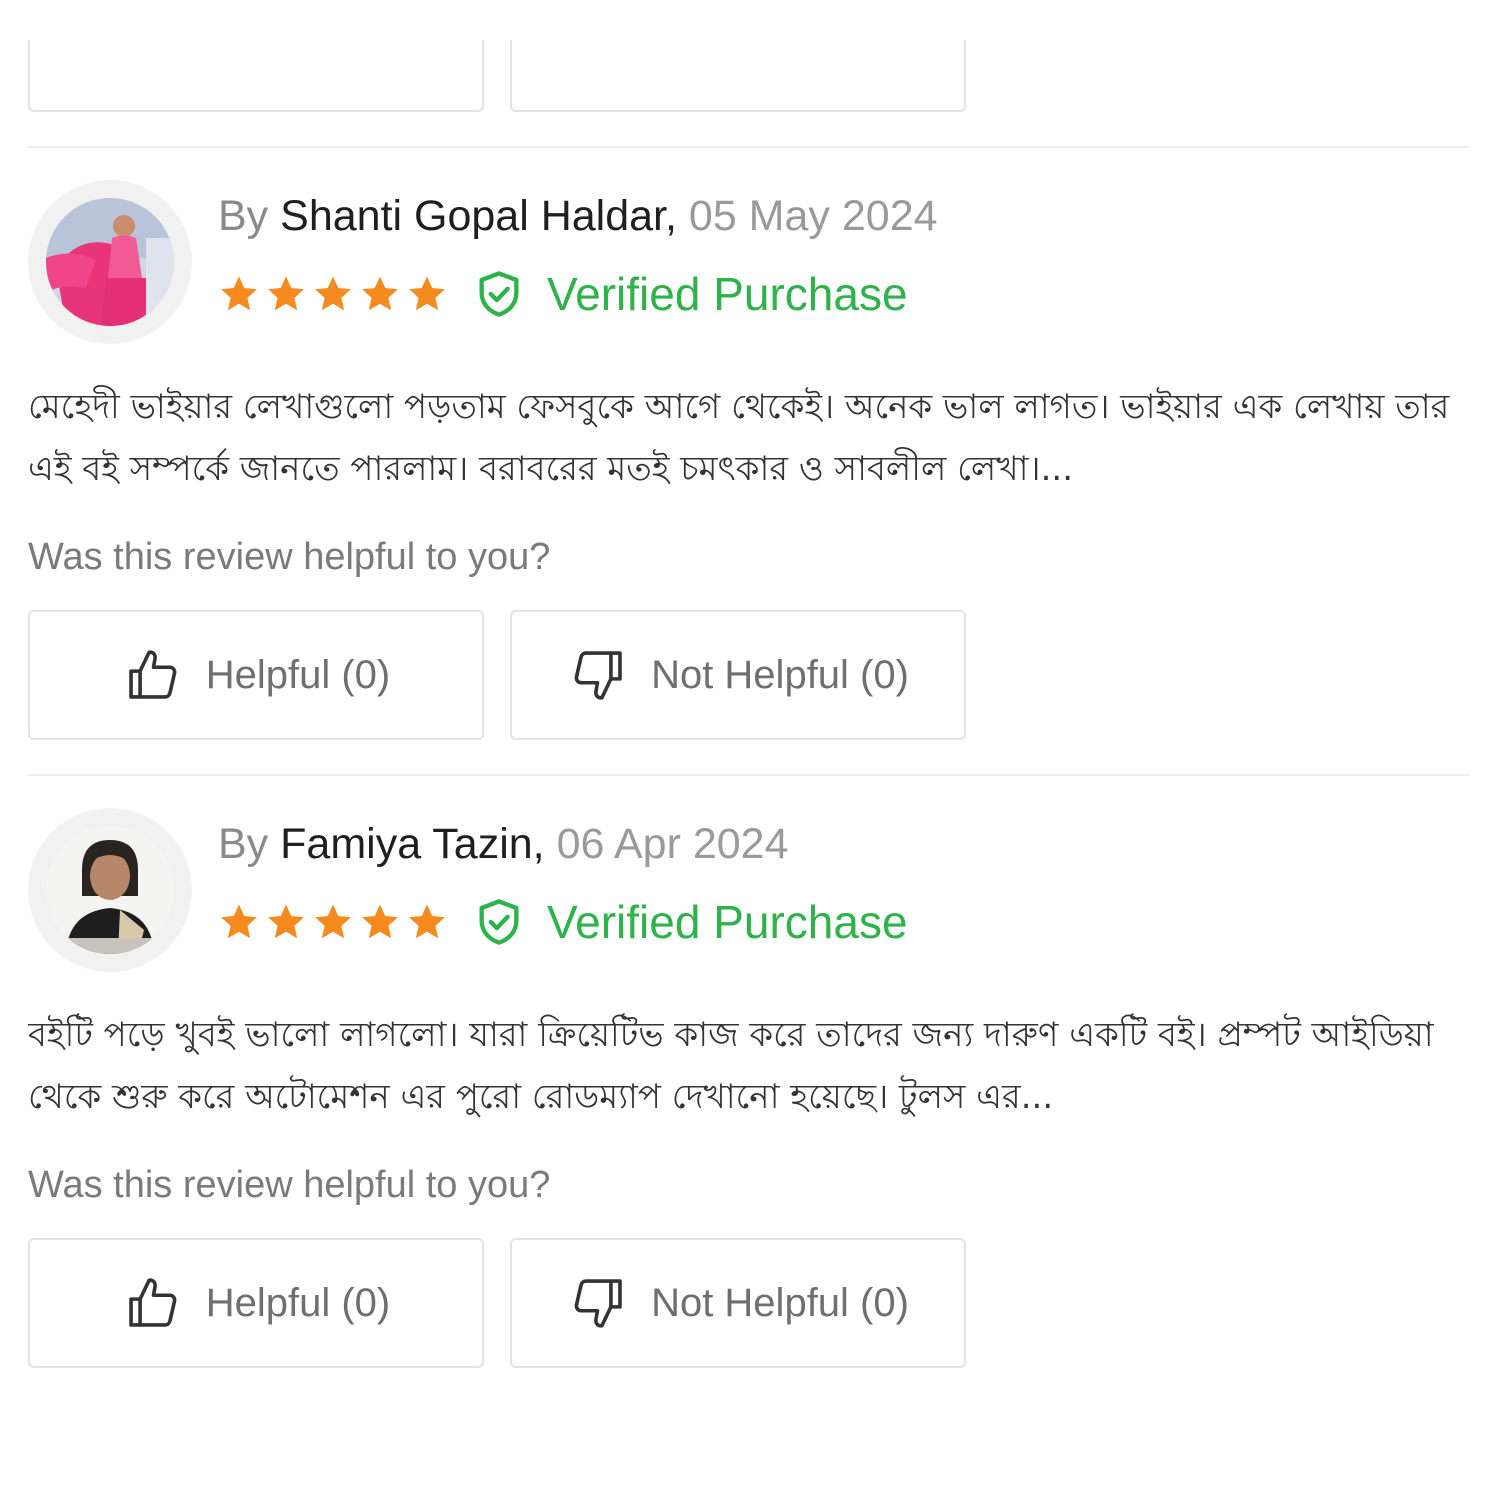 The height and width of the screenshot is (1500, 1500). I want to click on previous-not-helpful-button, so click(738, 76).